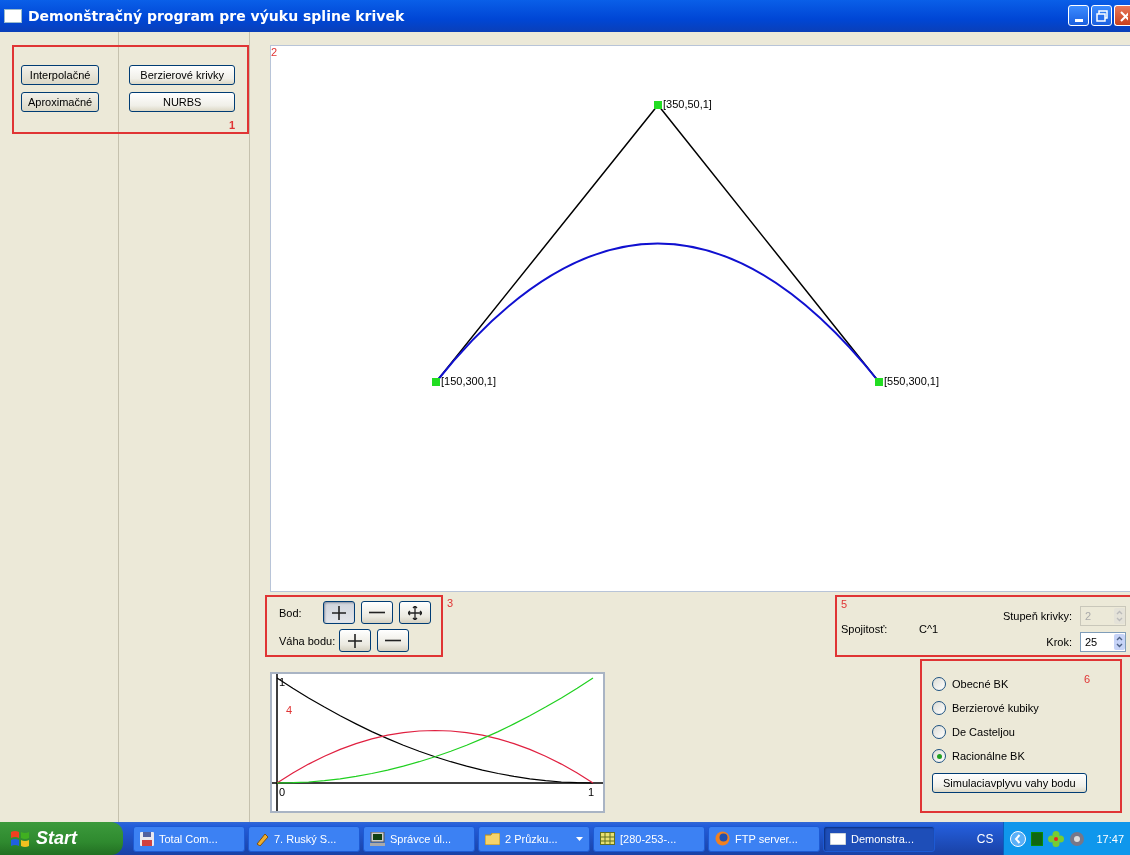 The image size is (1130, 855). I want to click on speaker-icon, so click(1077, 838).